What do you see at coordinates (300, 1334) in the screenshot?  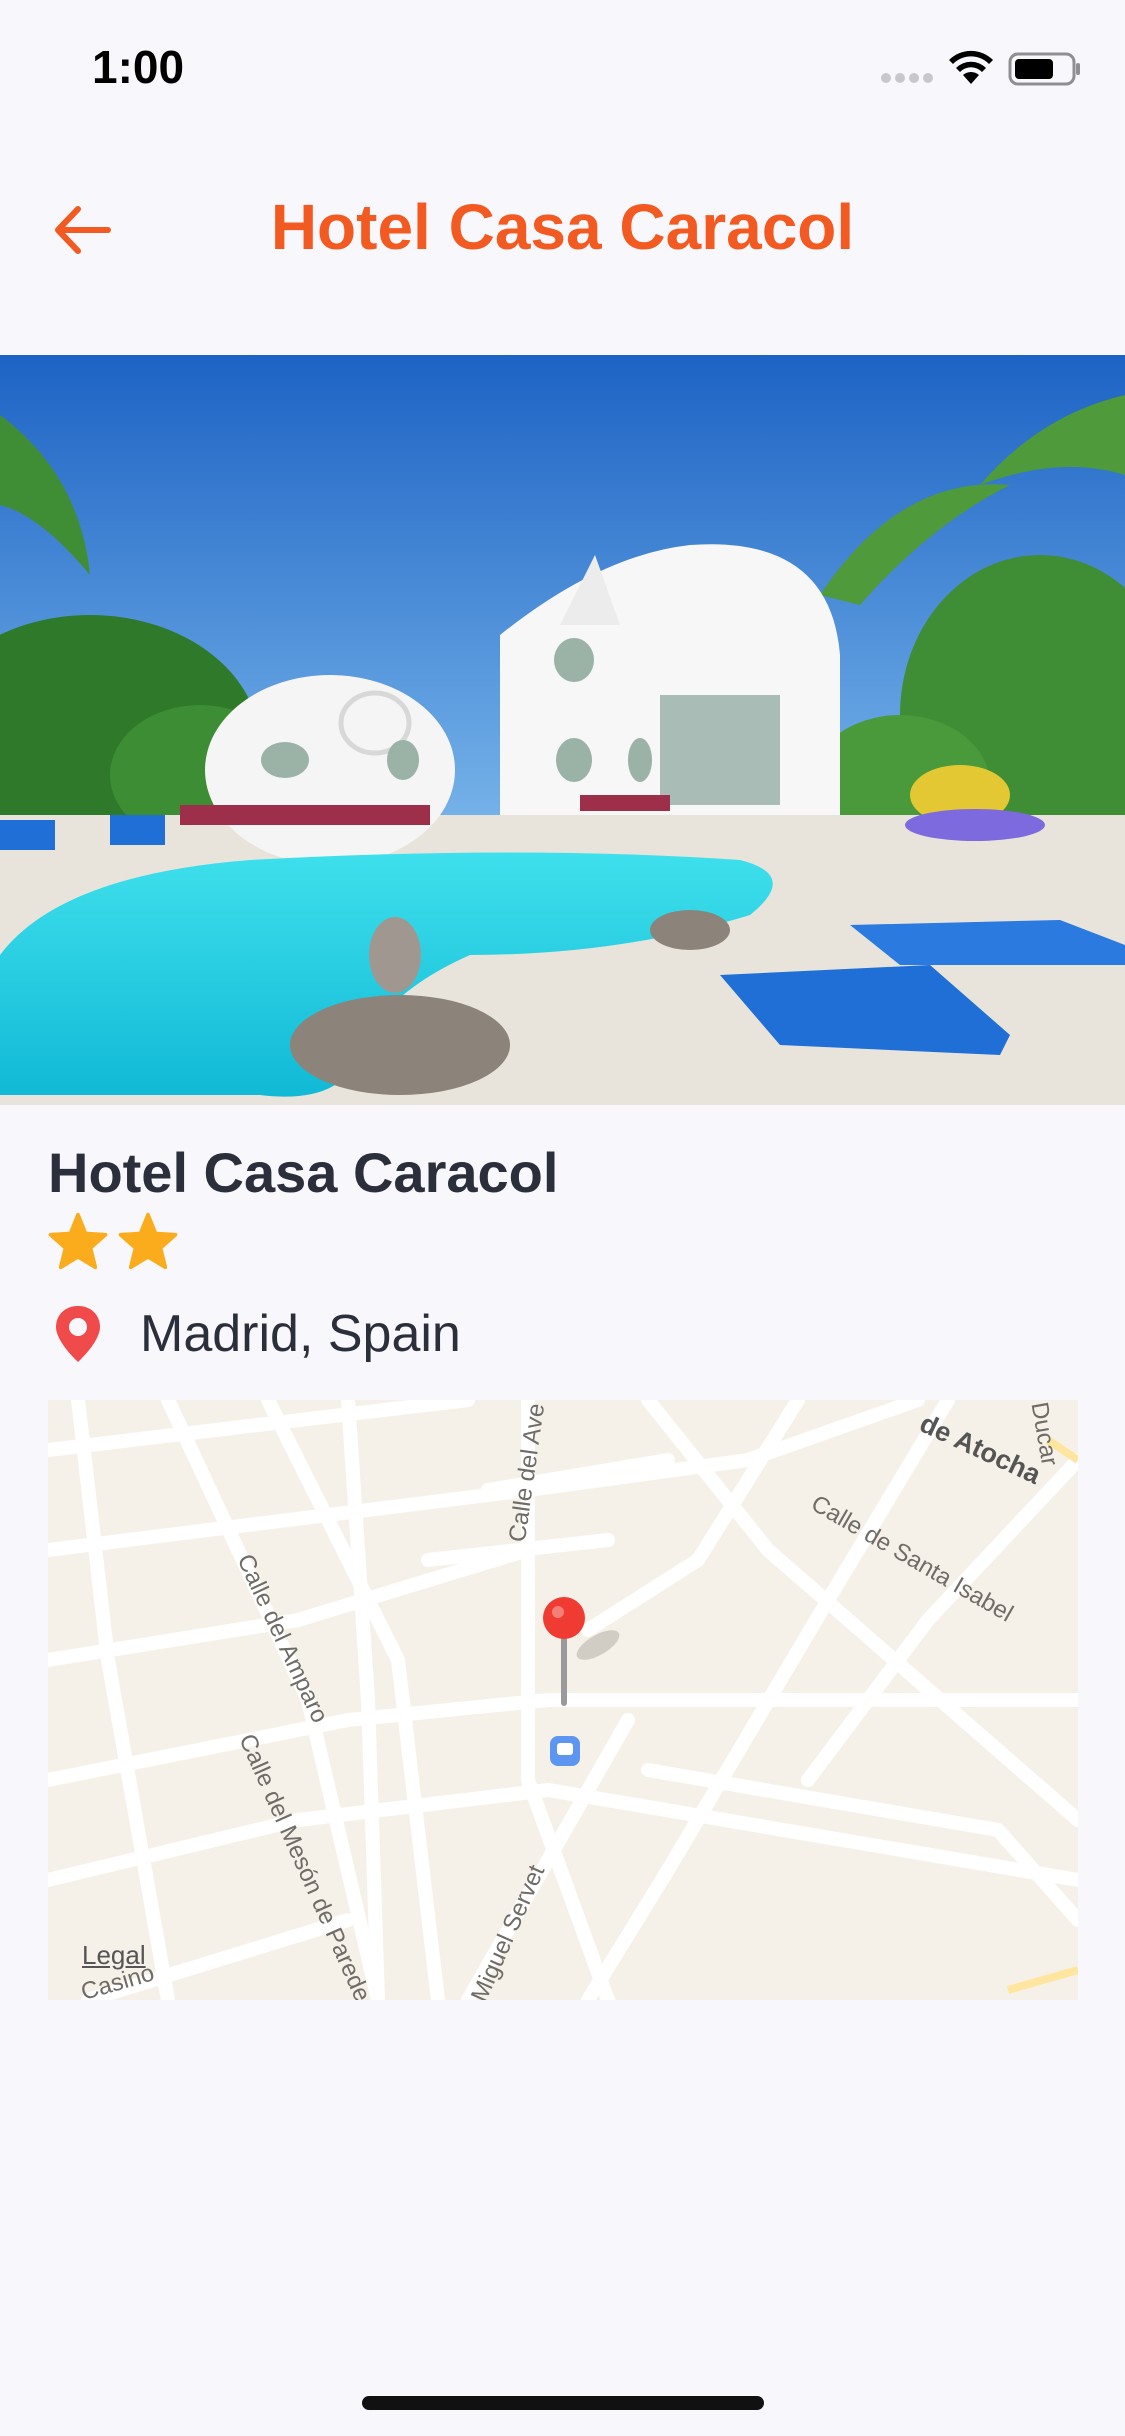 I see `location-text: Madrid, Spain` at bounding box center [300, 1334].